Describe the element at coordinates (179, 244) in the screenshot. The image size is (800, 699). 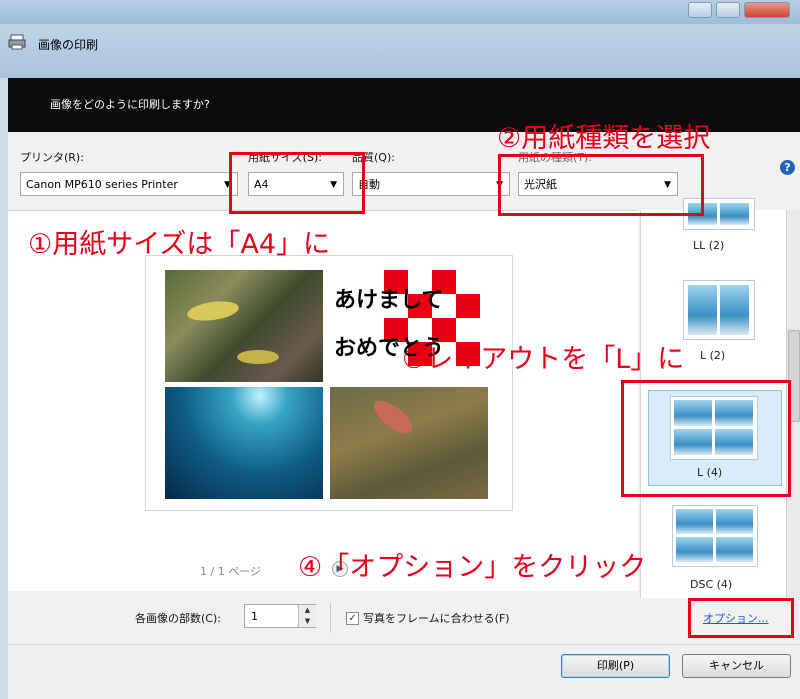
I see `annotation-step1: ①用紙サイズは「A4」に` at that location.